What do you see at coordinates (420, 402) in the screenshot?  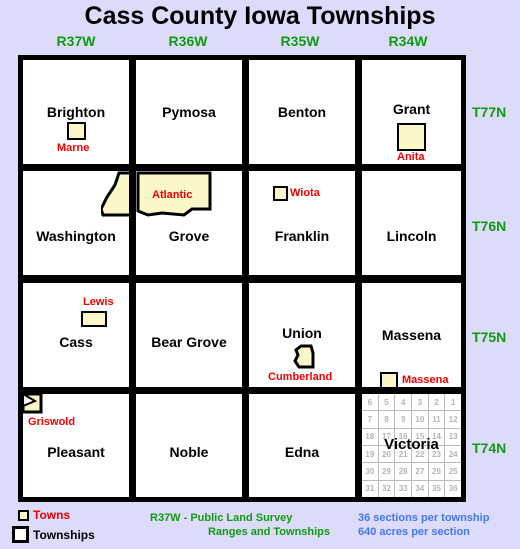 I see `section-cell: 3` at bounding box center [420, 402].